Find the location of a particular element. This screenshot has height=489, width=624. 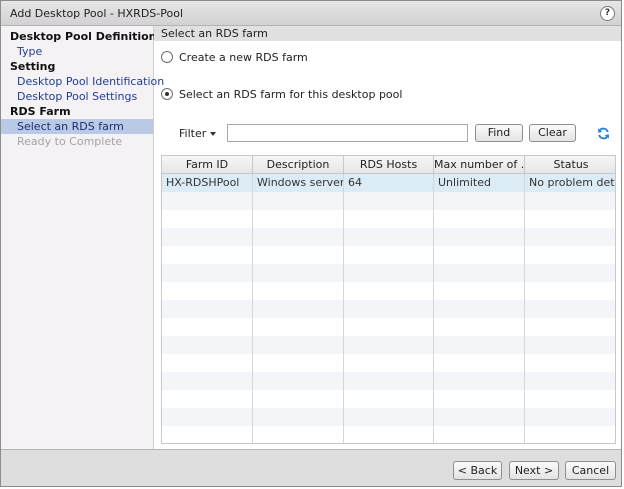

clear-button: Clear is located at coordinates (552, 133).